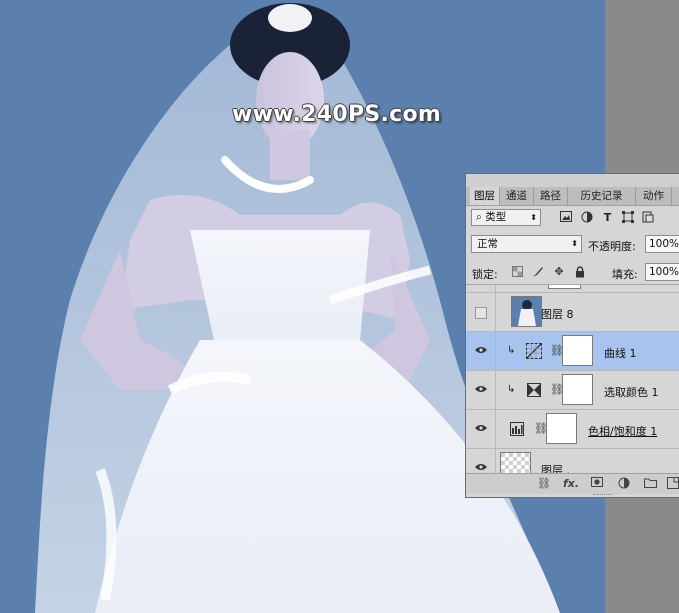 This screenshot has height=613, width=679. I want to click on layer-list: 图层 8 ↳ ⛓ 曲线 1 ↳ ⛓ 选取颜色 1 ⛓ 色相/饱和度 1 图层 ., so click(572, 379).